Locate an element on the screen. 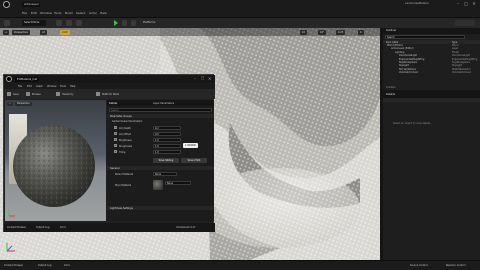 The width and height of the screenshot is (480, 270). parameter-groups-label: Parameter Groups is located at coordinates (121, 116).